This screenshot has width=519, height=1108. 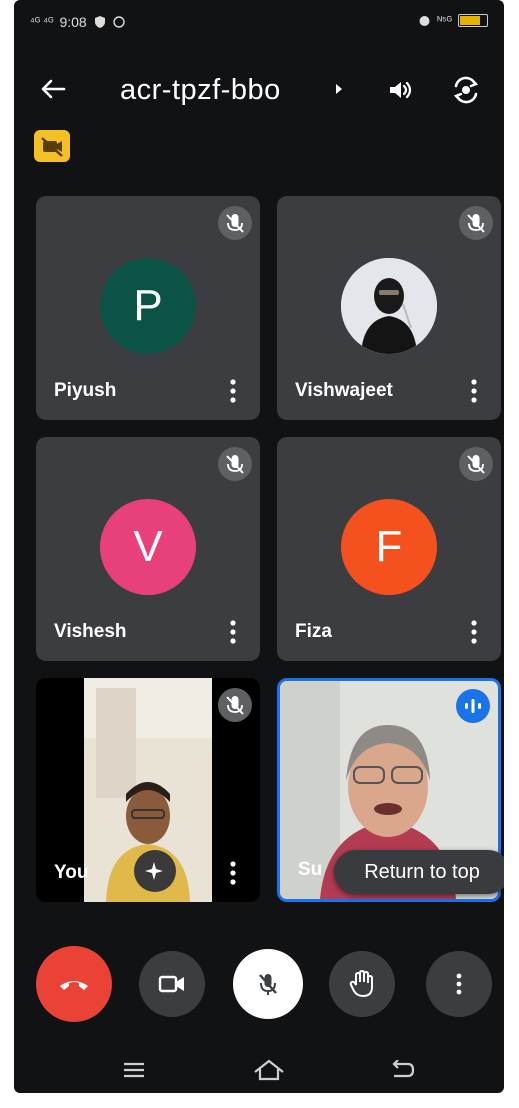 What do you see at coordinates (269, 1070) in the screenshot?
I see `home-icon` at bounding box center [269, 1070].